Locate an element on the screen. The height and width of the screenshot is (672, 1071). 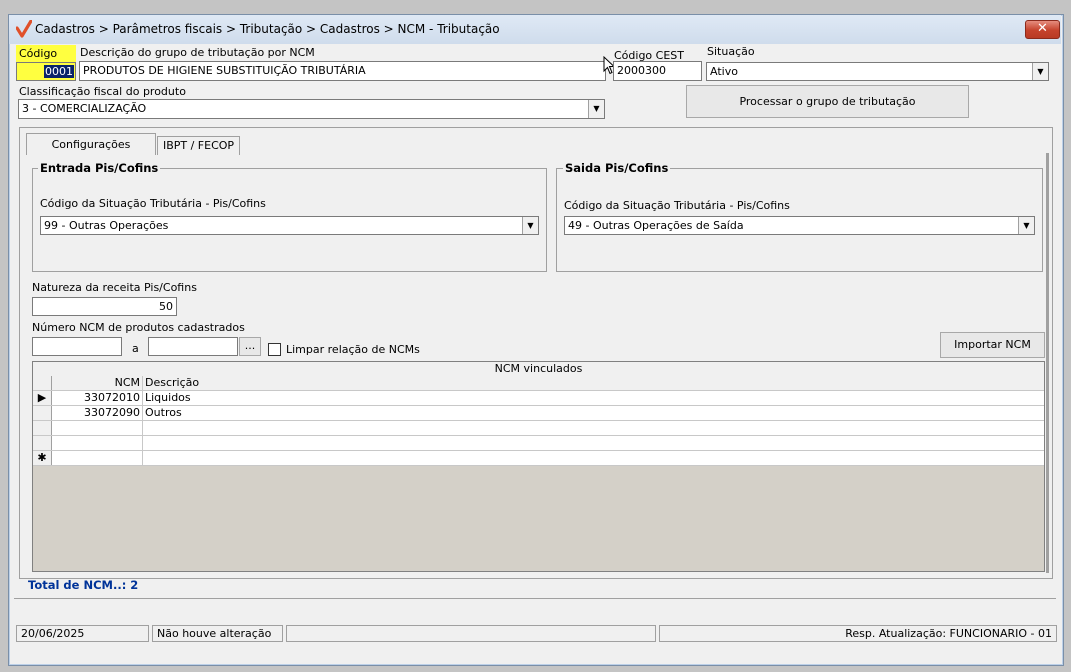
status-message: Não houve alteração is located at coordinates (217, 633).